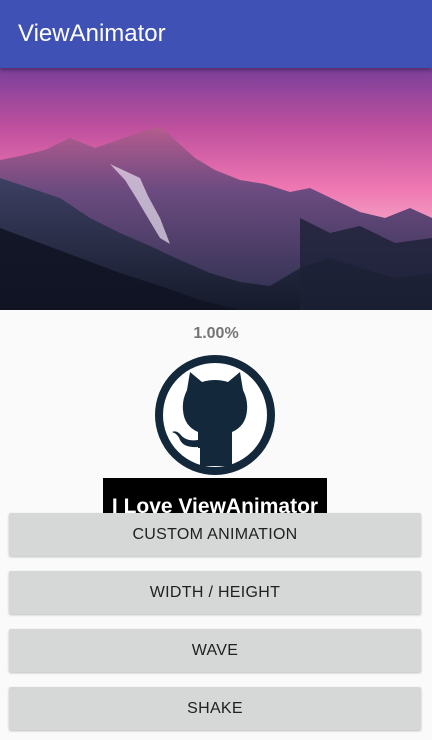  I want to click on app-bar: ViewAnimator, so click(216, 34).